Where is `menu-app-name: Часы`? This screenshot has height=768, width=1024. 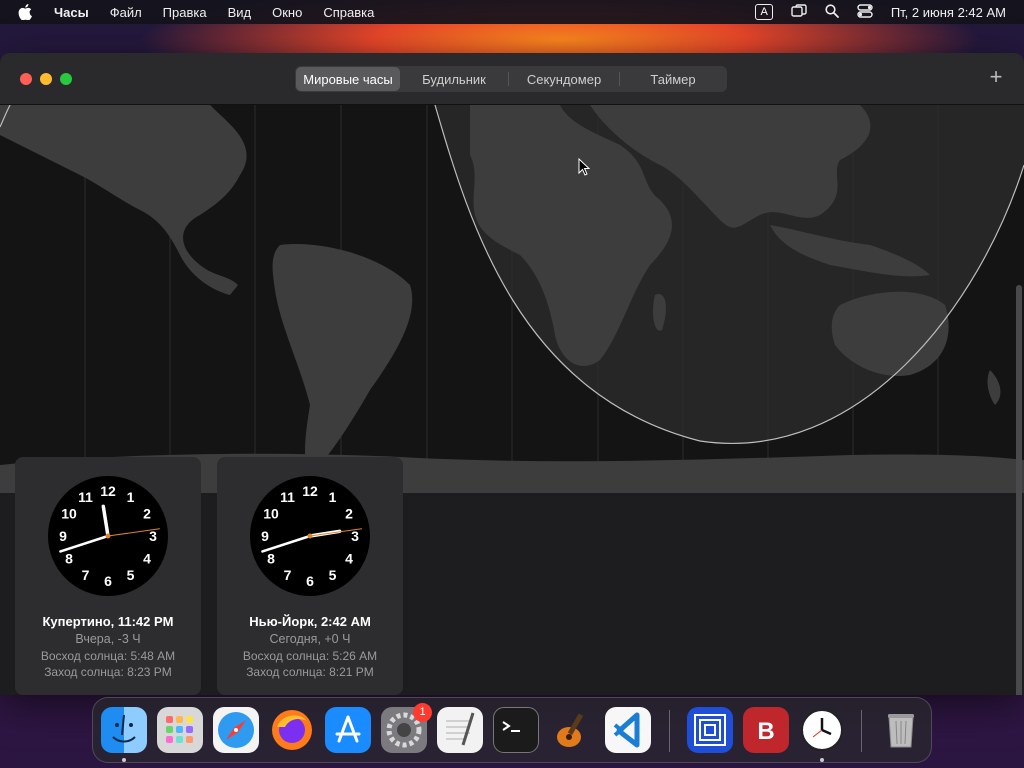 menu-app-name: Часы is located at coordinates (71, 12).